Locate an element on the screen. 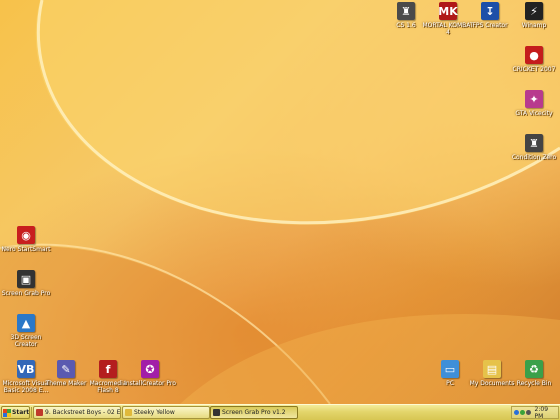  recycle-bin-icon: ♻ is located at coordinates (534, 369).